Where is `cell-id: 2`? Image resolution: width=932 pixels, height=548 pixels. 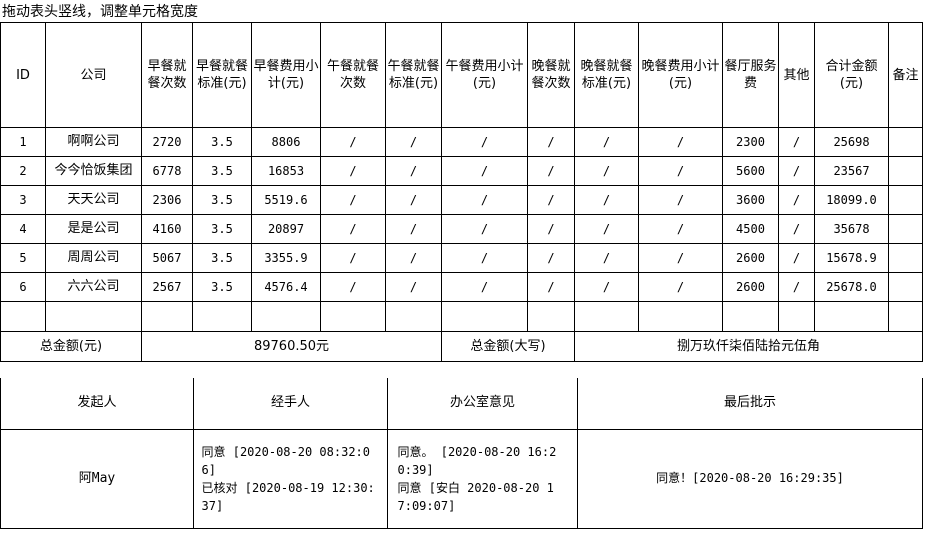
cell-id: 2 is located at coordinates (23, 171).